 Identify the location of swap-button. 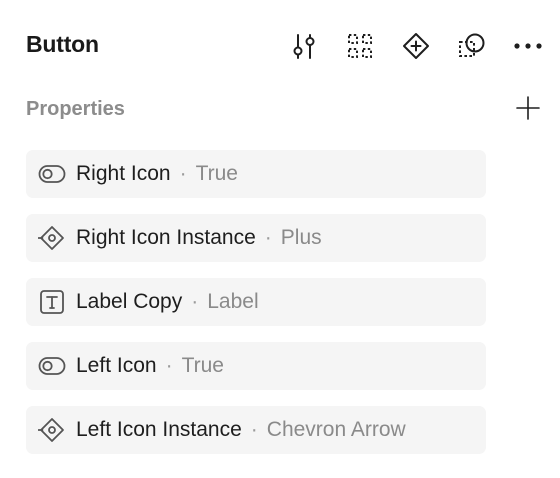
(472, 46).